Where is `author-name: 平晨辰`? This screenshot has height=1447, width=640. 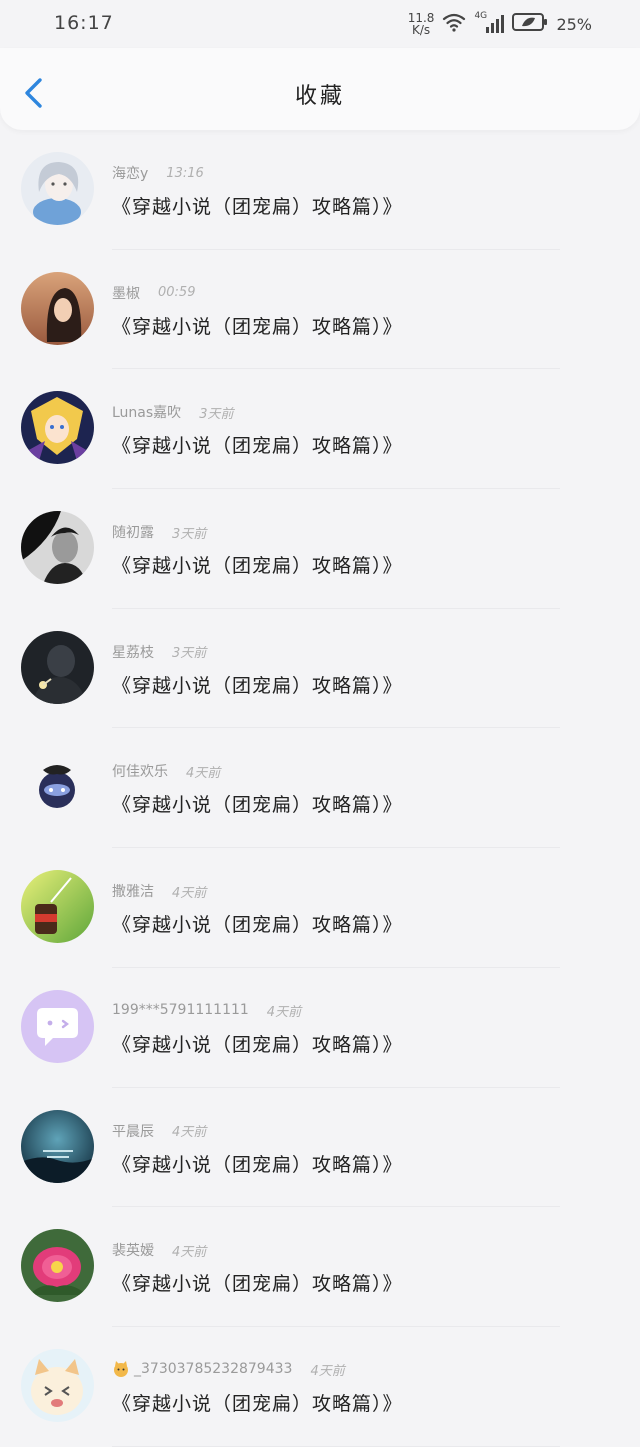
author-name: 平晨辰 is located at coordinates (133, 1131).